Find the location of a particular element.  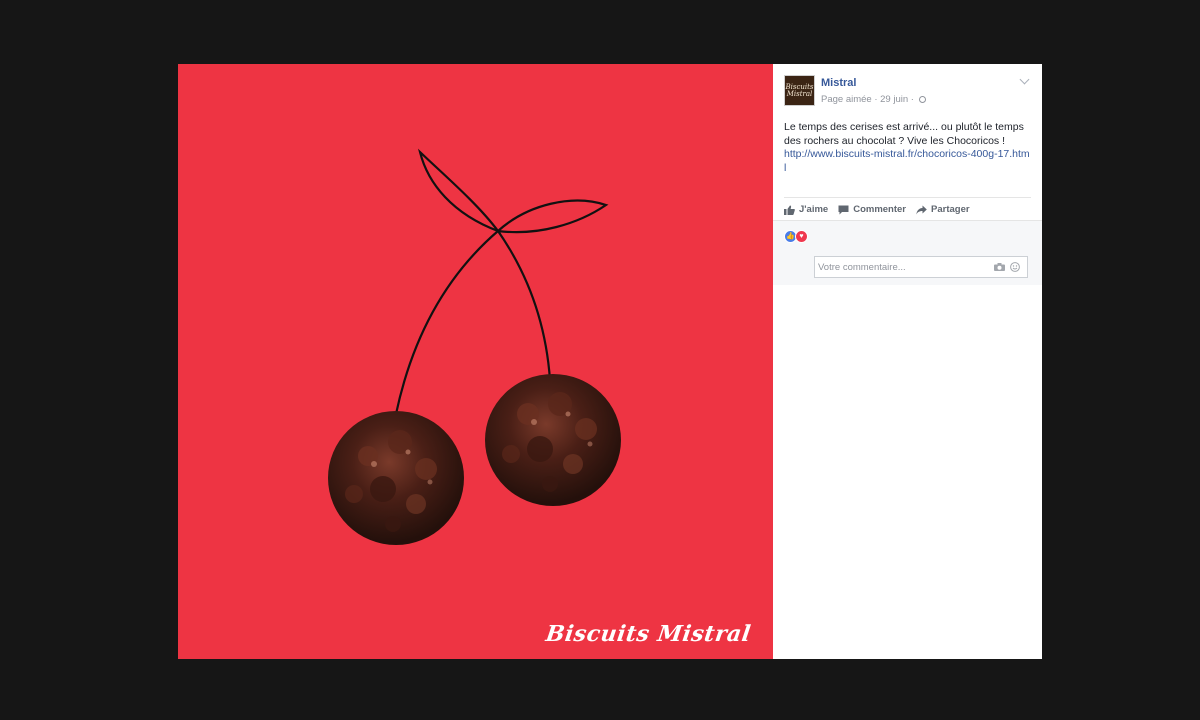

right-leaf is located at coordinates (552, 216).